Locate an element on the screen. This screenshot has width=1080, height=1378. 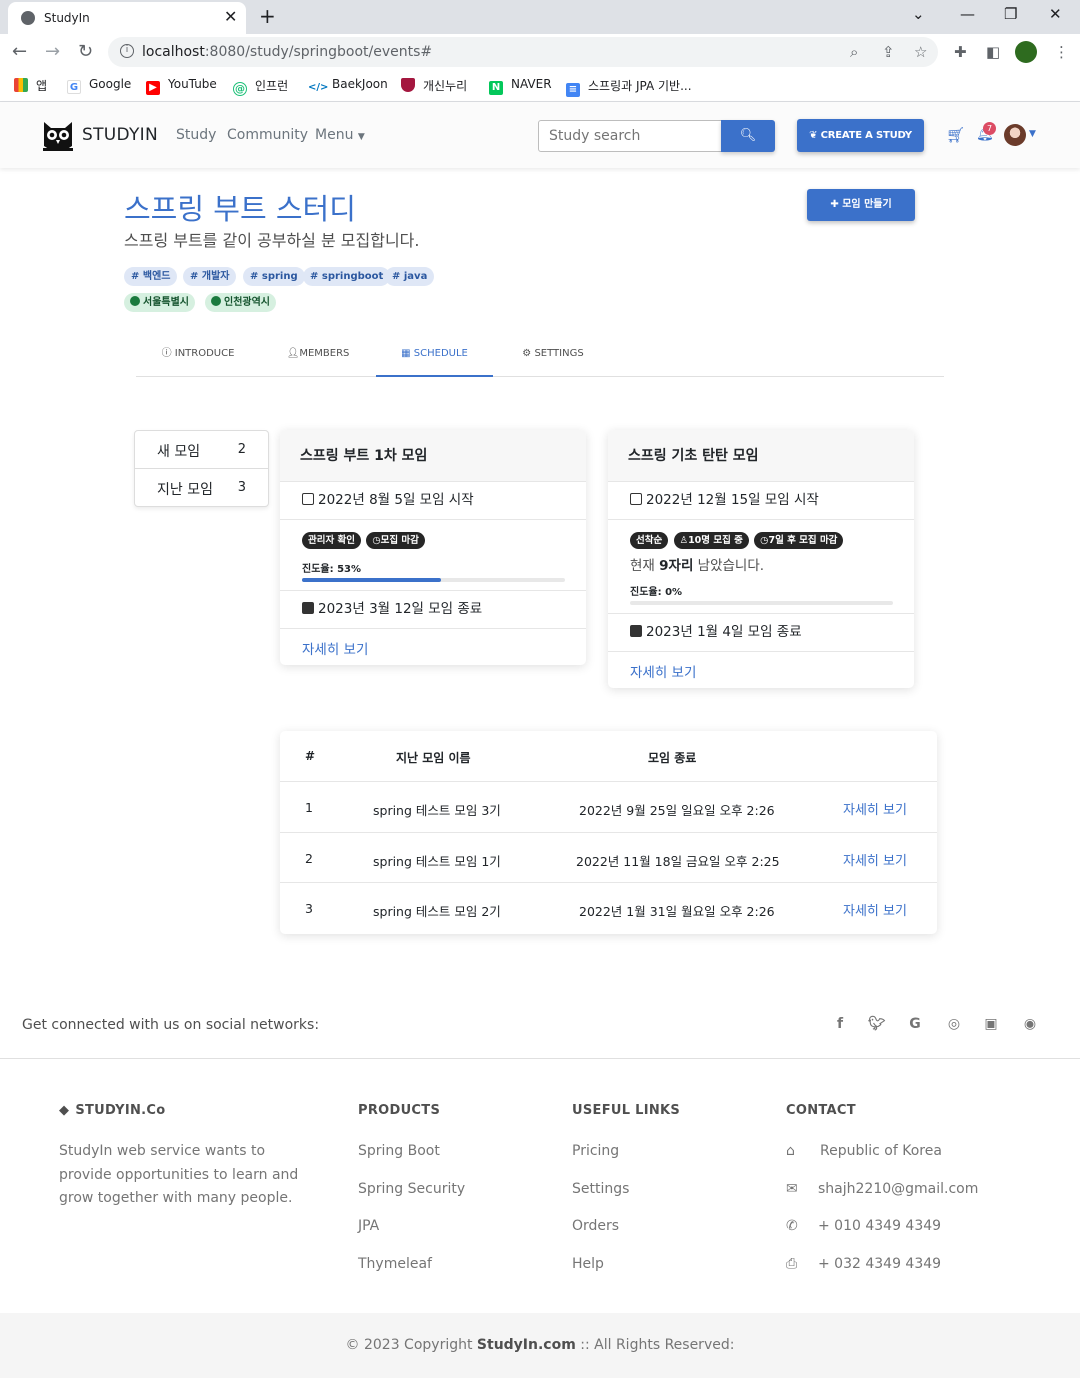
bookmark-inflearn: @ 인프런 is located at coordinates (260, 86).